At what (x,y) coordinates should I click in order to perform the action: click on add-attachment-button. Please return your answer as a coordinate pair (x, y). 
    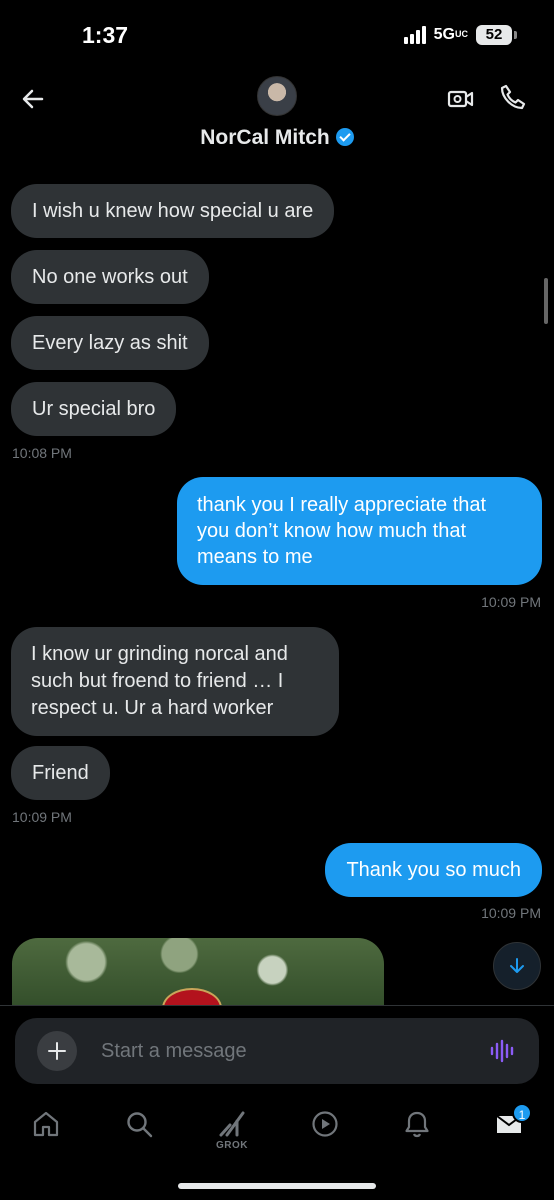
    Looking at the image, I should click on (57, 1051).